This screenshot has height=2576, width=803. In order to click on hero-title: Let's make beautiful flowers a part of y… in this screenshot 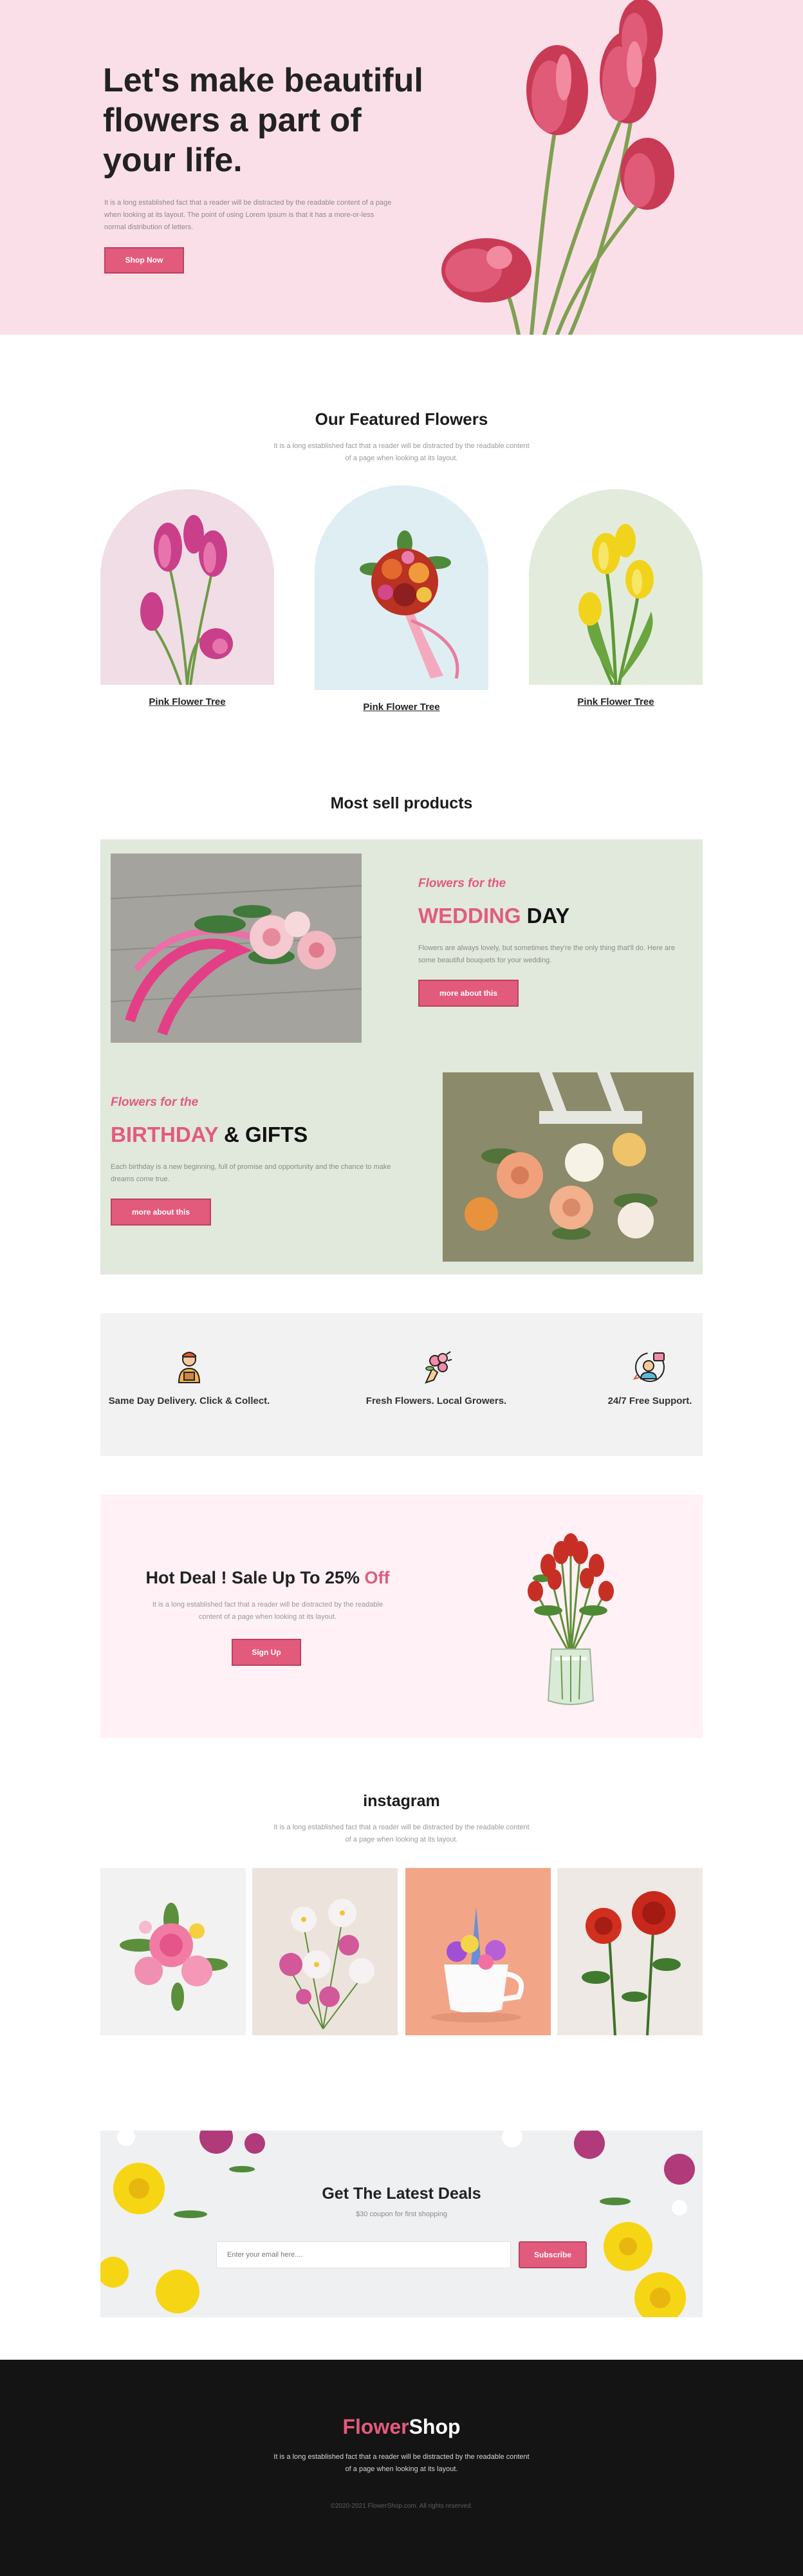, I will do `click(263, 120)`.